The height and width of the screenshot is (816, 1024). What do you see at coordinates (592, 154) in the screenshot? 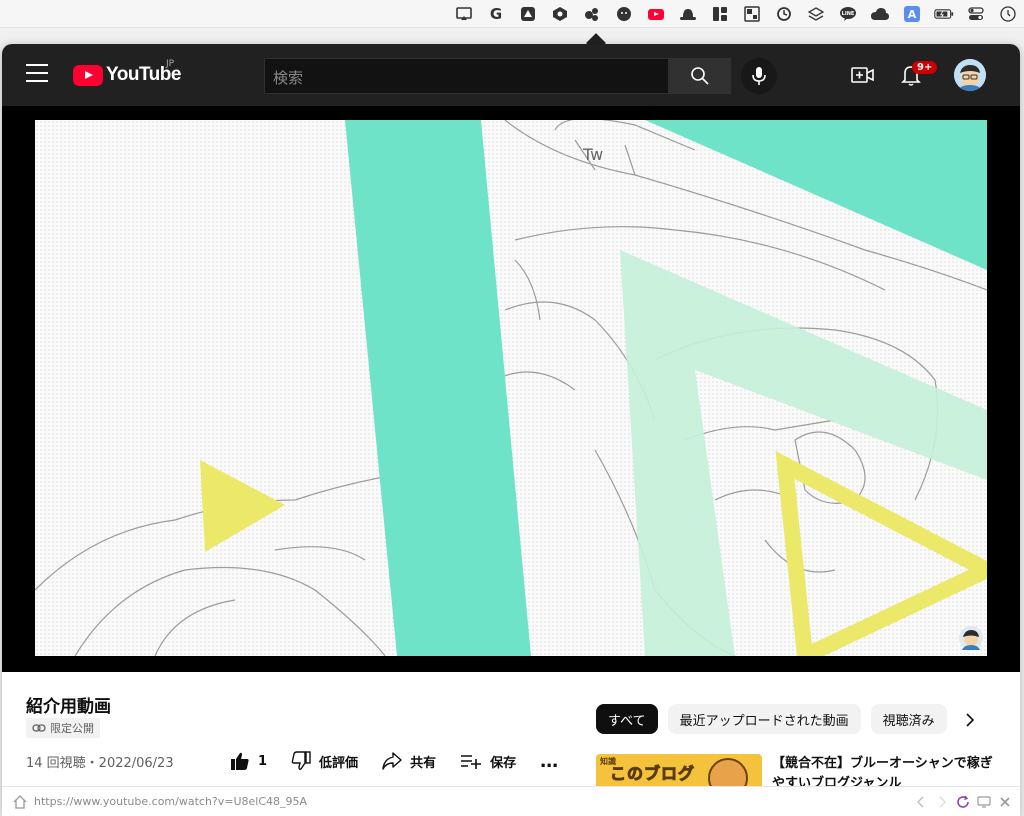
I see `svg-text: Tw` at bounding box center [592, 154].